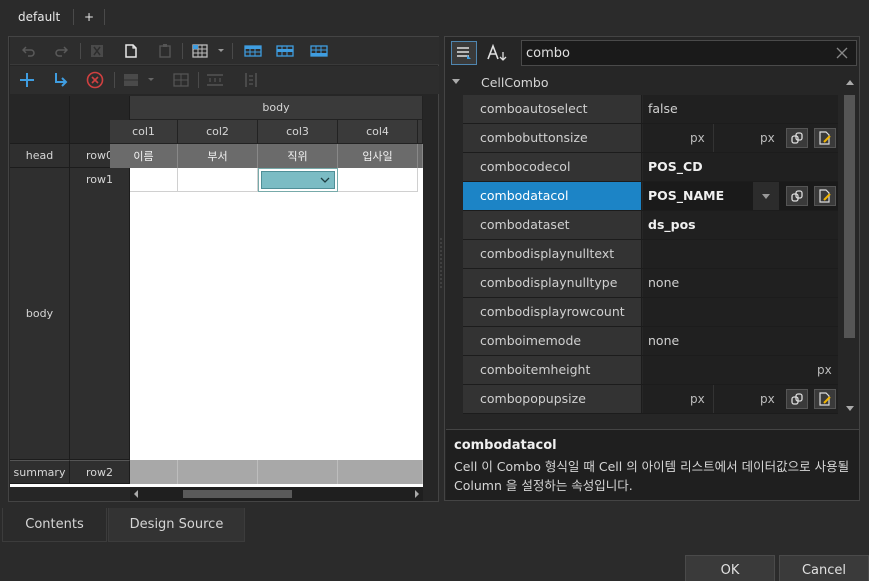 Image resolution: width=869 pixels, height=581 pixels. I want to click on band-label-body: body, so click(40, 314).